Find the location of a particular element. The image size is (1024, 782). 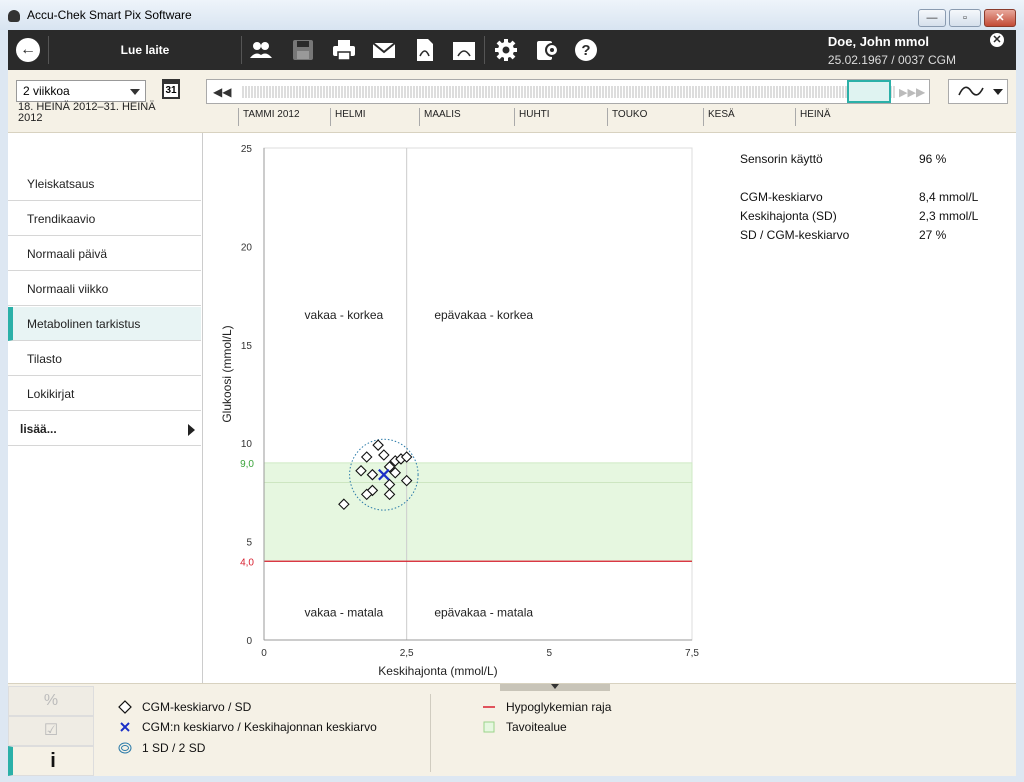

quadrant-label: vakaa - matala is located at coordinates (344, 612).